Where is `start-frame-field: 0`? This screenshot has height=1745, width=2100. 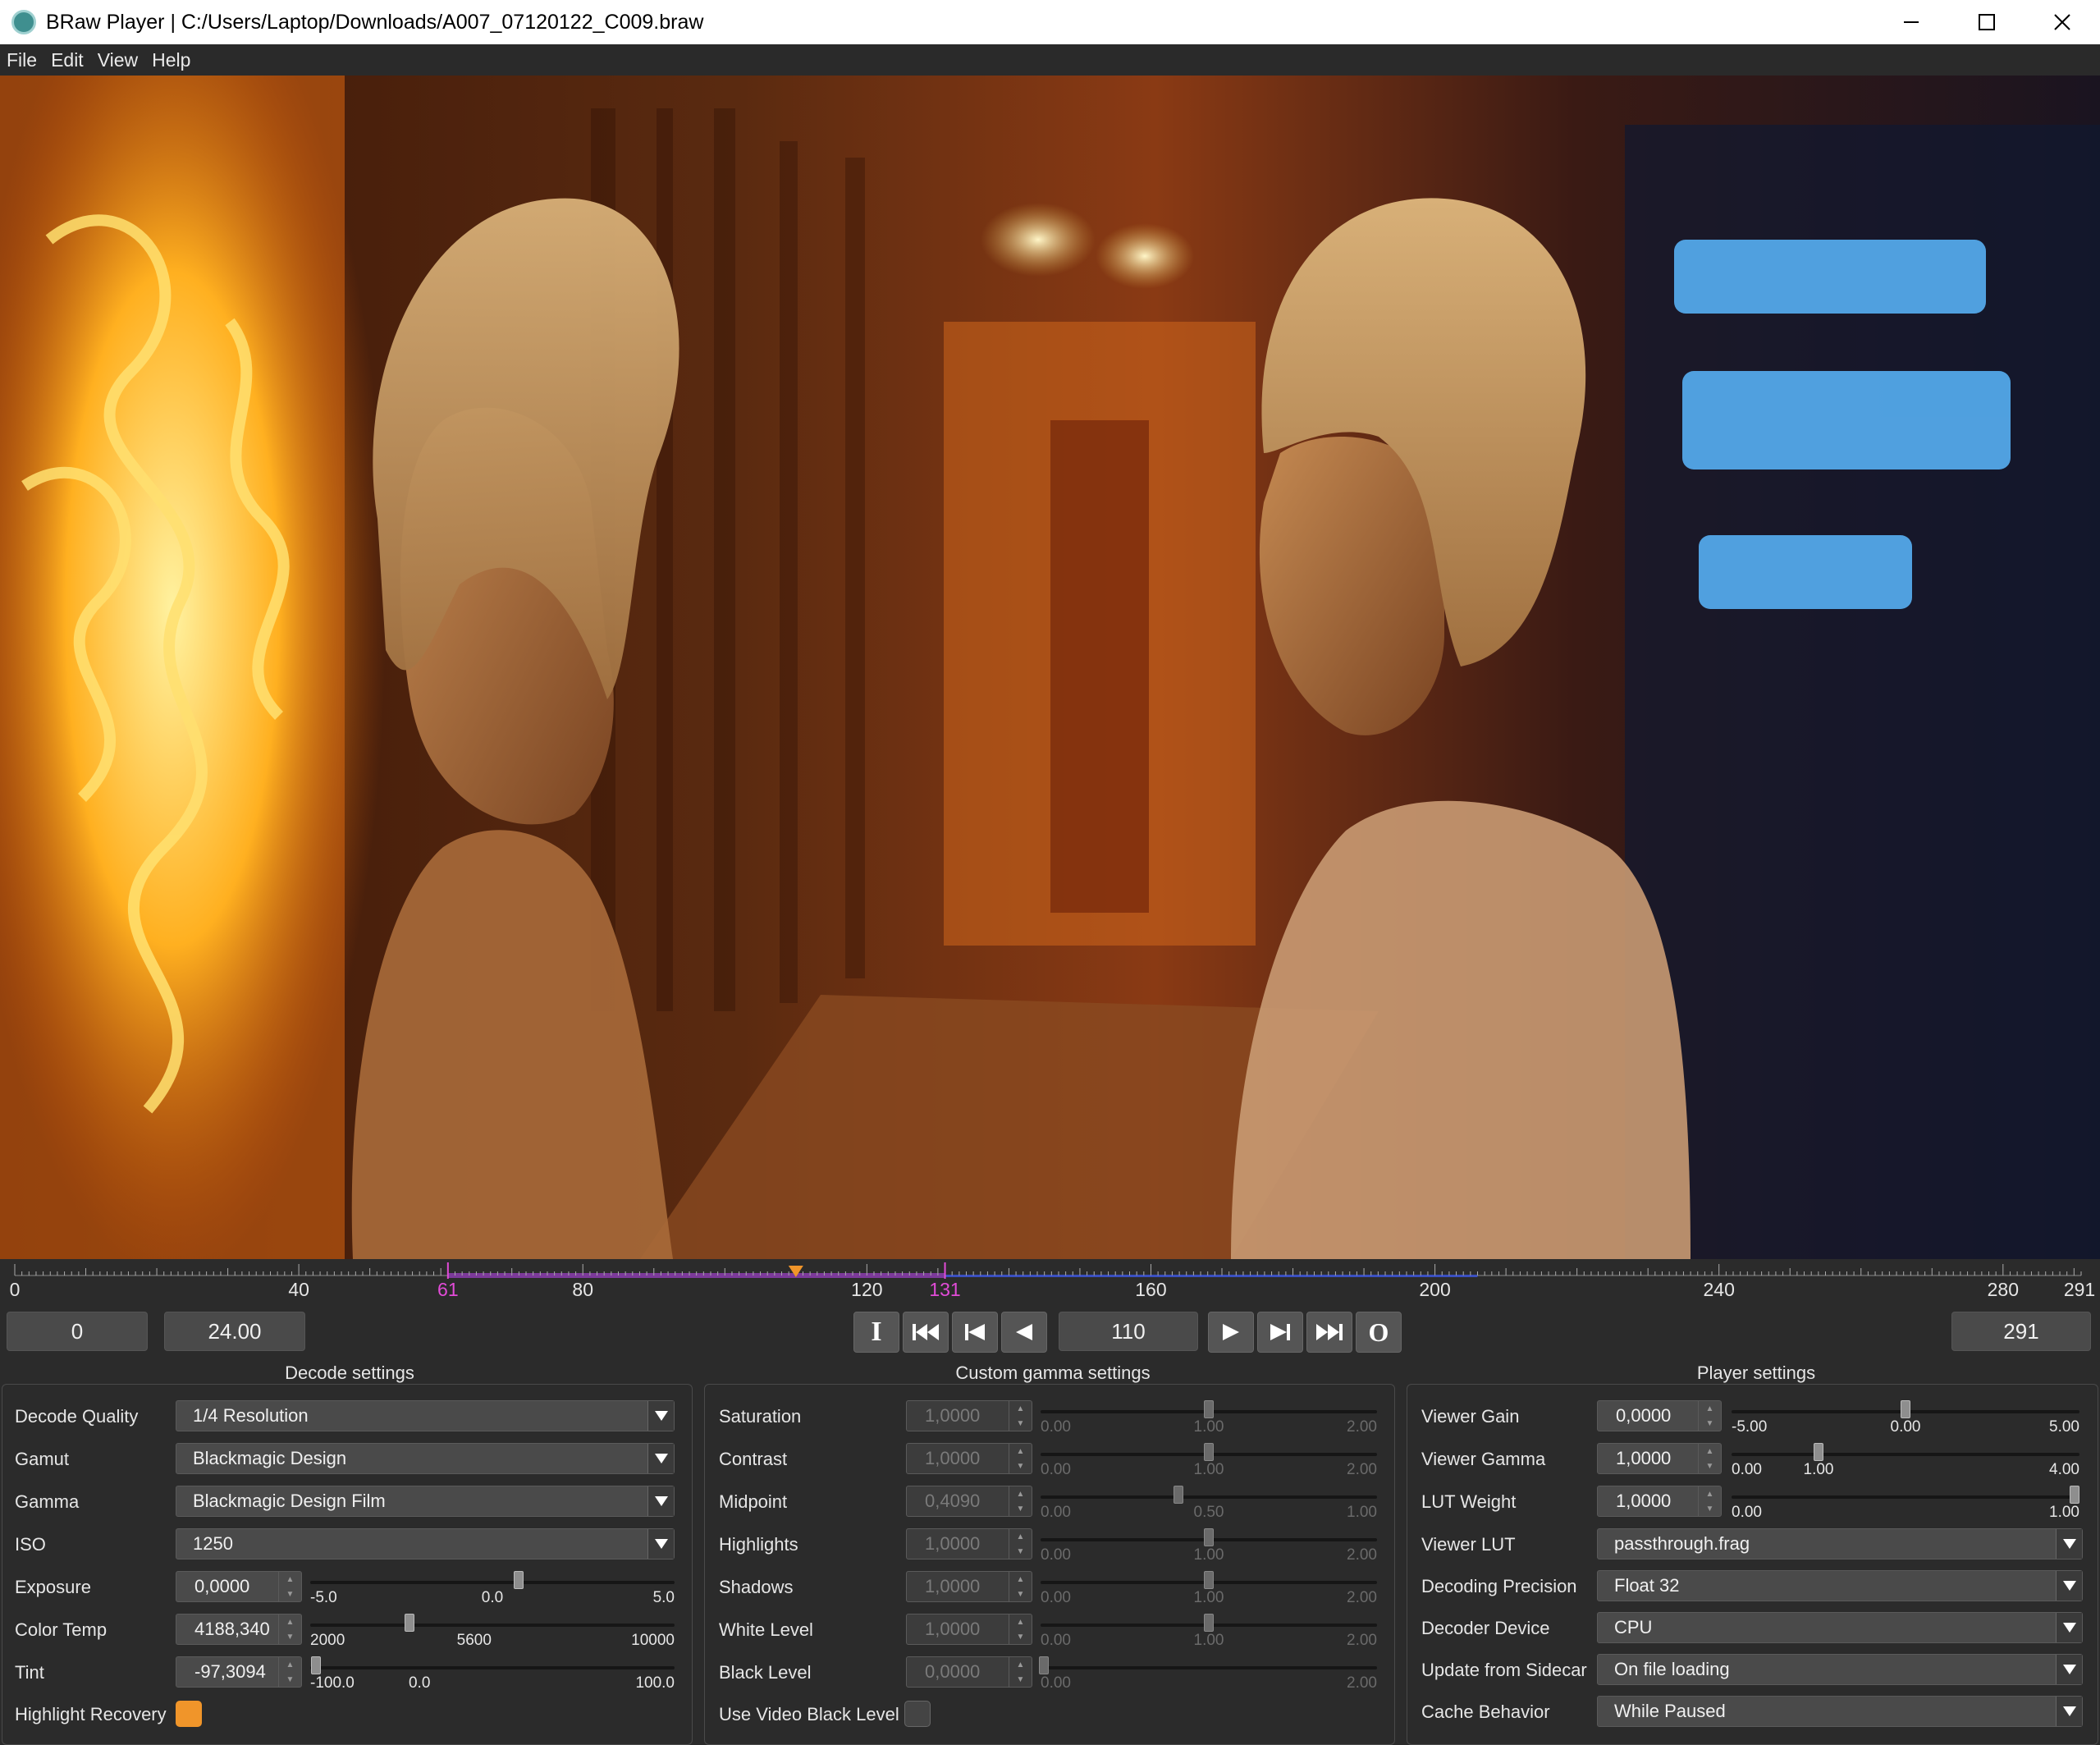 start-frame-field: 0 is located at coordinates (77, 1331).